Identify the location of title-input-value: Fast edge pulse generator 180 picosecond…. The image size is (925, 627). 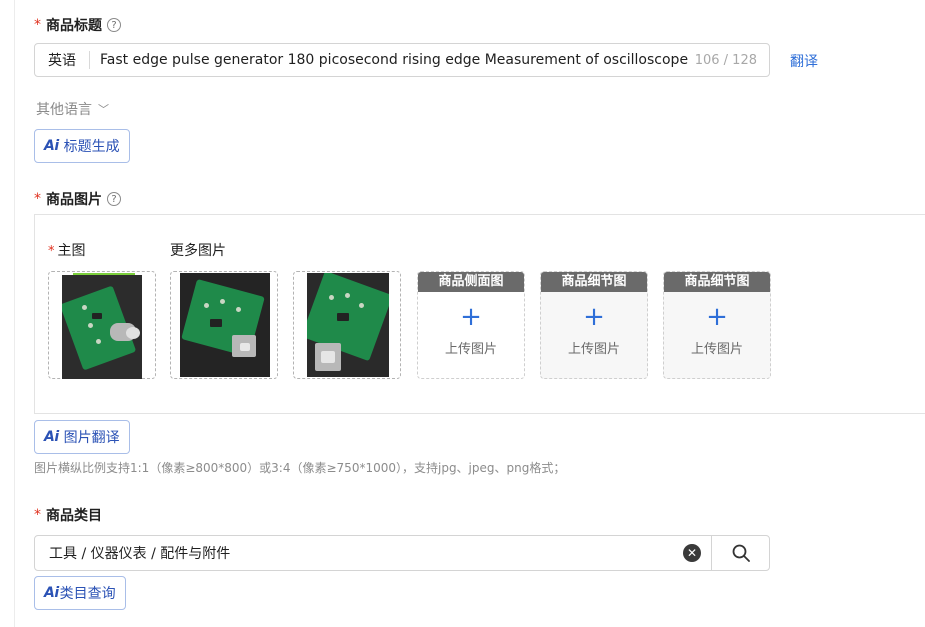
(390, 60).